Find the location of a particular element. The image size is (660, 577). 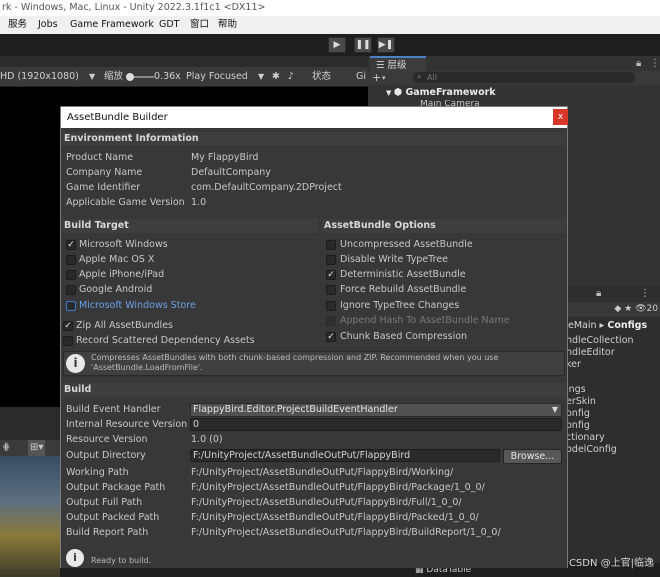

list-item: ndleEditor is located at coordinates (613, 353).